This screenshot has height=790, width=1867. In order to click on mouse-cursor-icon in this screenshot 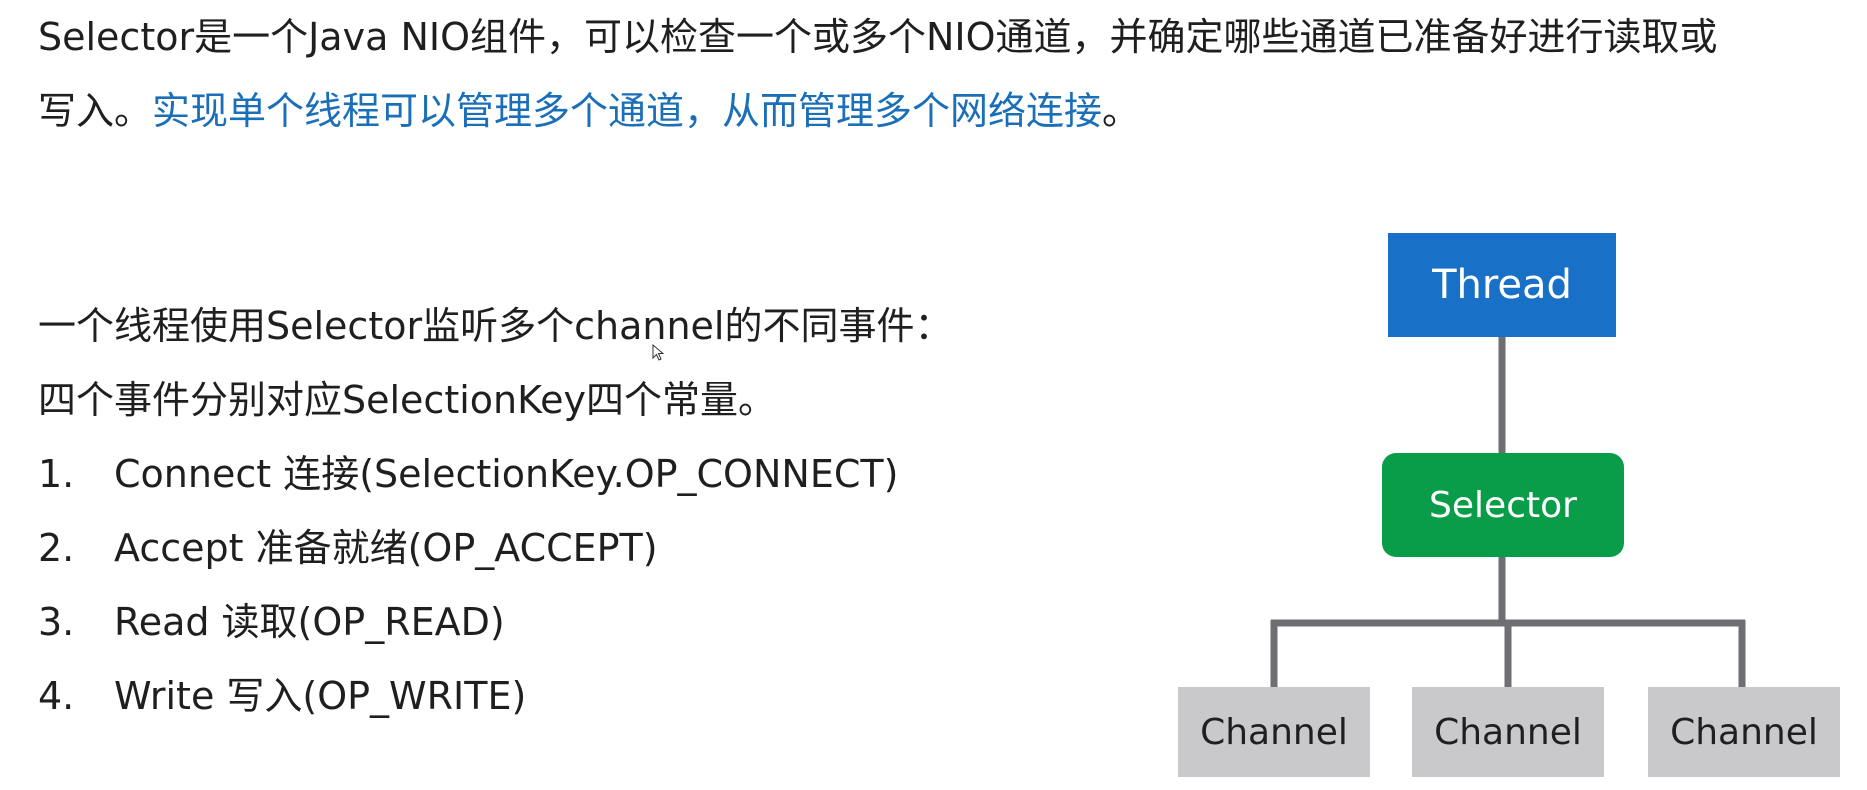, I will do `click(658, 352)`.